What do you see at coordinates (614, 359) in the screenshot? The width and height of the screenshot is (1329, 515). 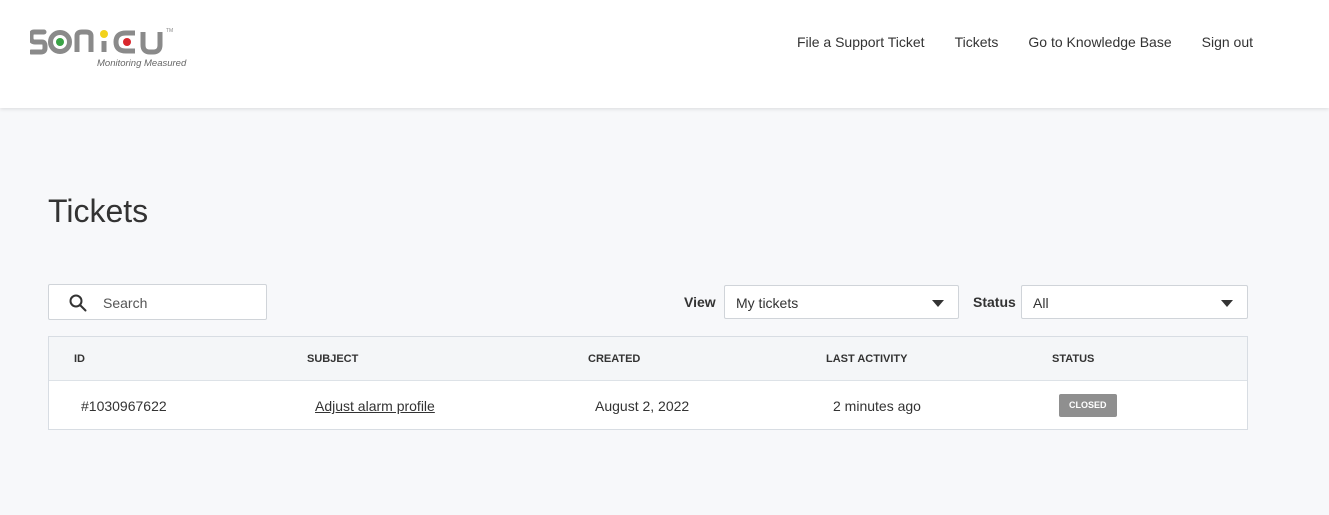 I see `column-header-created: CREATED` at bounding box center [614, 359].